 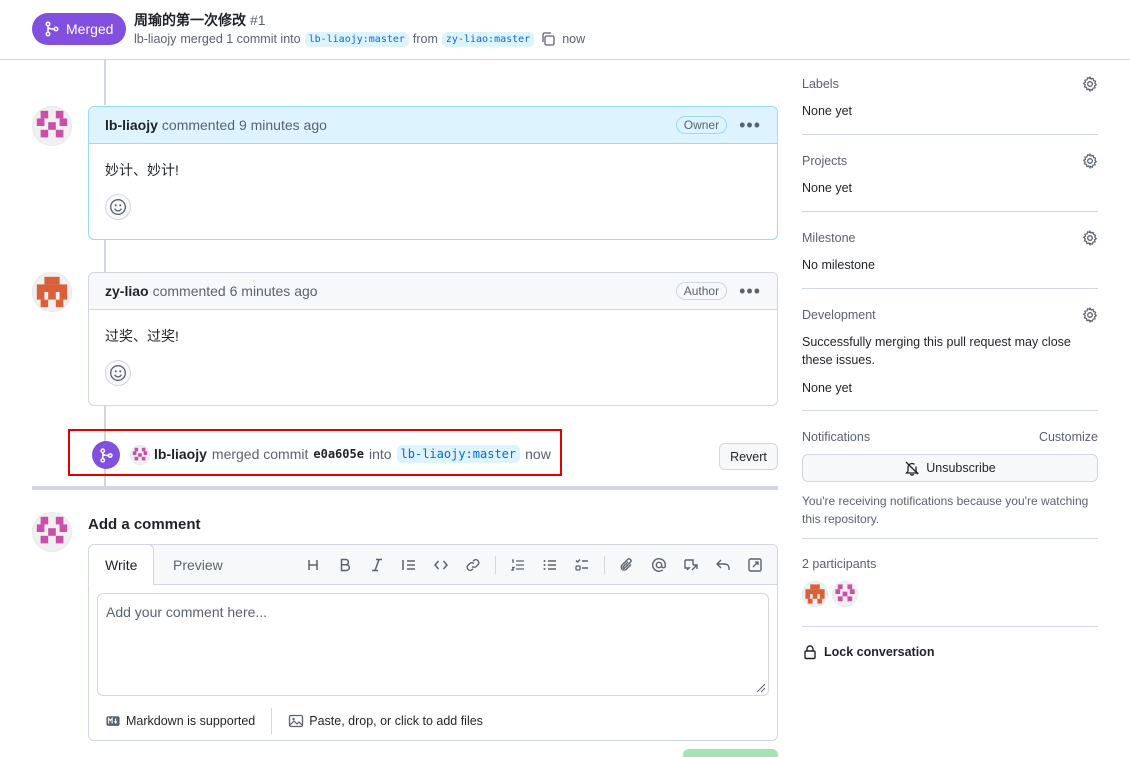 I want to click on projects-heading: Projects, so click(x=825, y=161).